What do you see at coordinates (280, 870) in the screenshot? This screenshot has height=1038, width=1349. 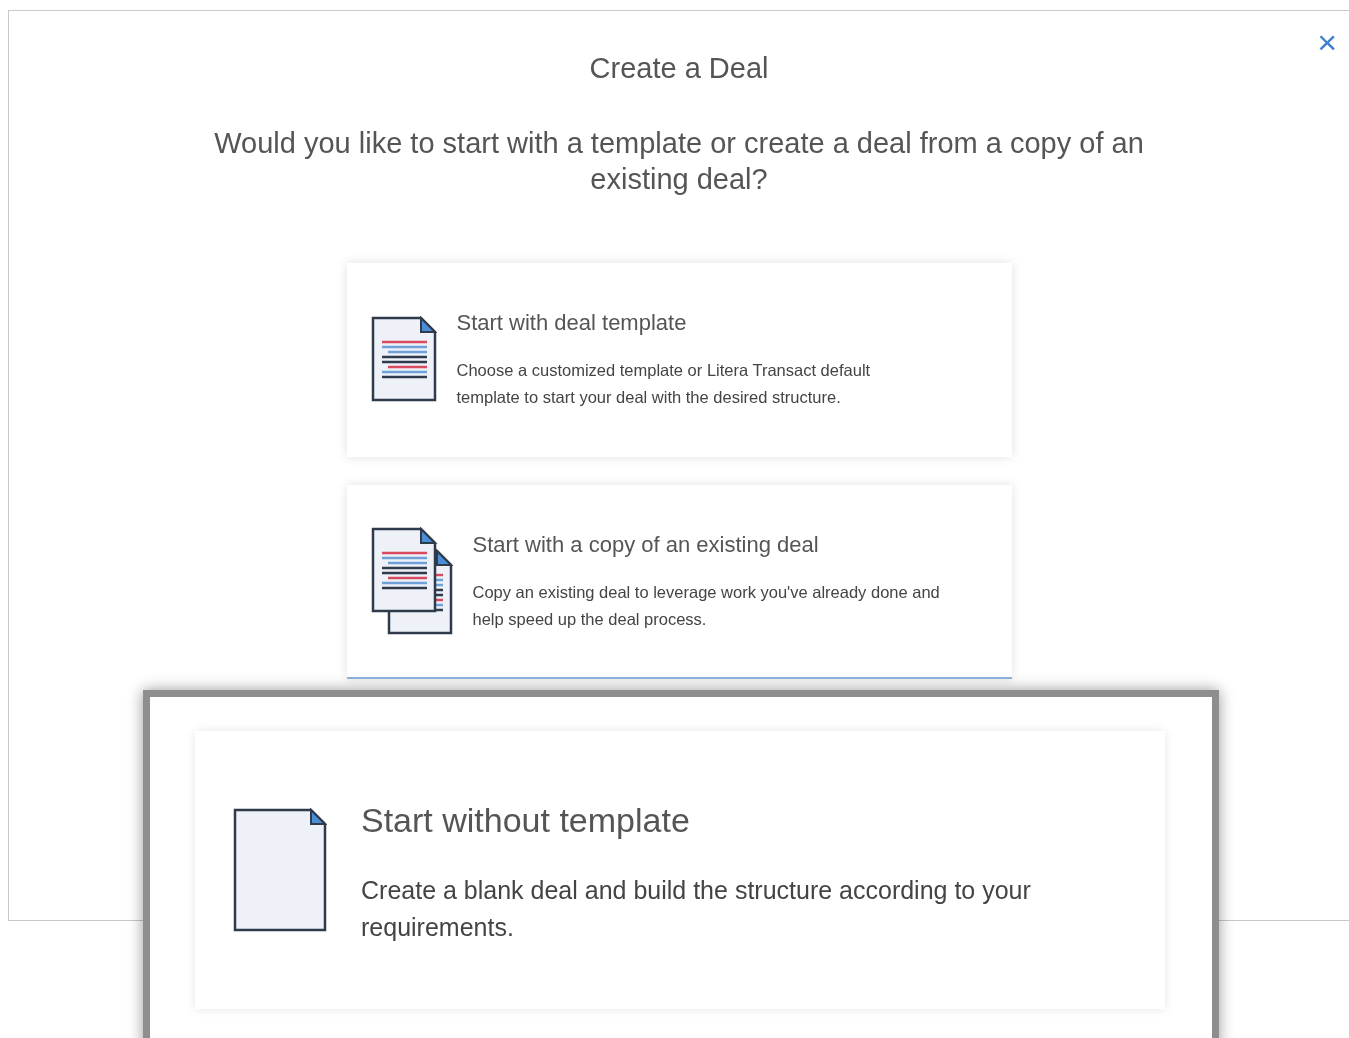 I see `blank-document-icon` at bounding box center [280, 870].